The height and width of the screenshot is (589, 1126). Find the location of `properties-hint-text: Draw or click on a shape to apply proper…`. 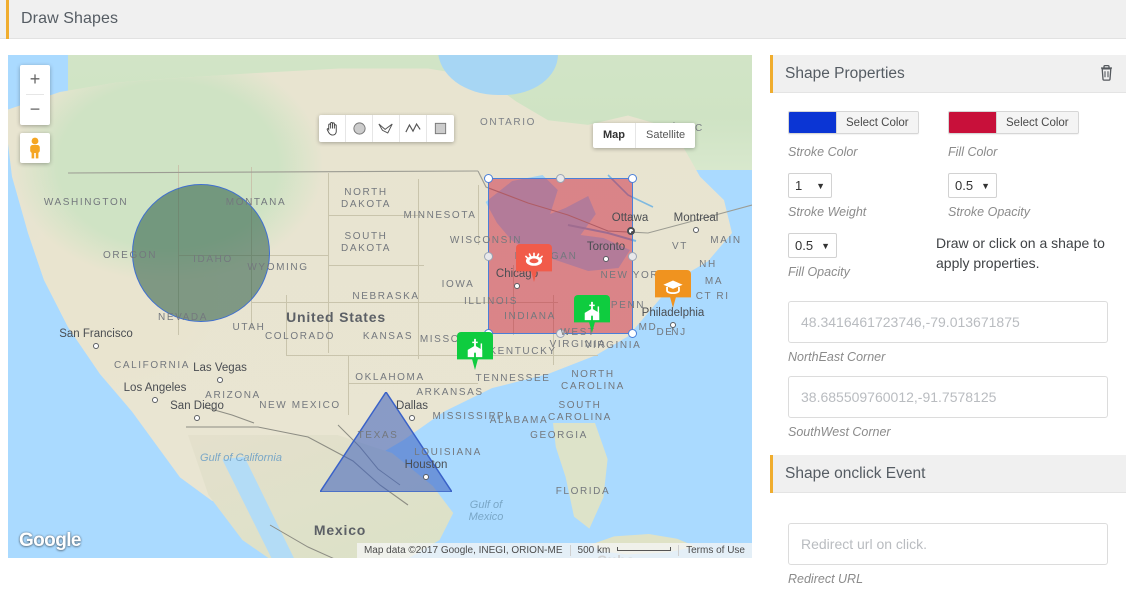

properties-hint-text: Draw or click on a shape to apply proper… is located at coordinates (1020, 253).